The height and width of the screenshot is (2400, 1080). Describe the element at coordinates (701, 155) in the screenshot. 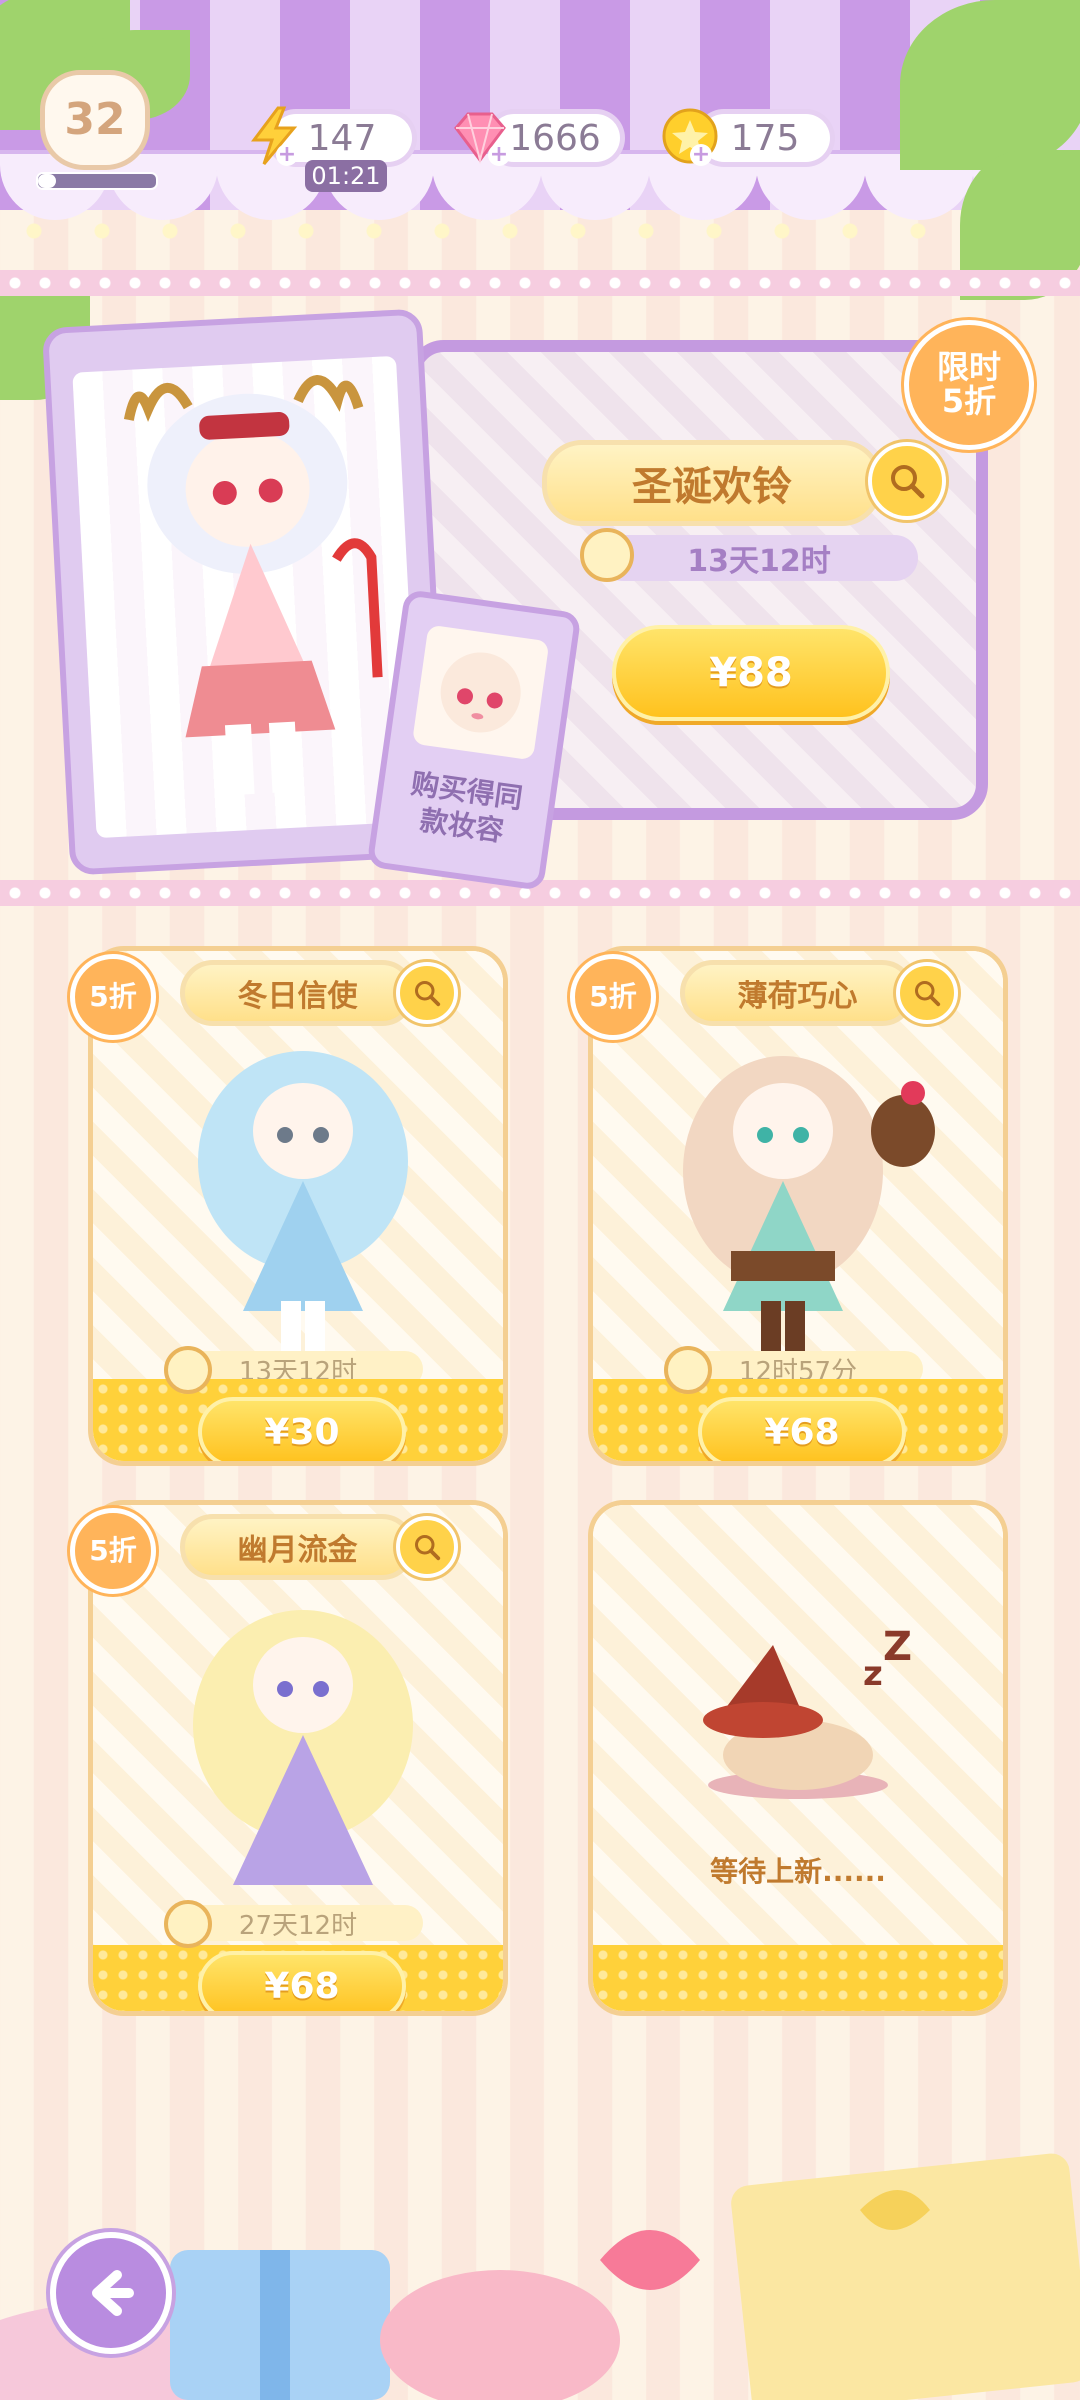

I see `add-coins-icon: +` at that location.